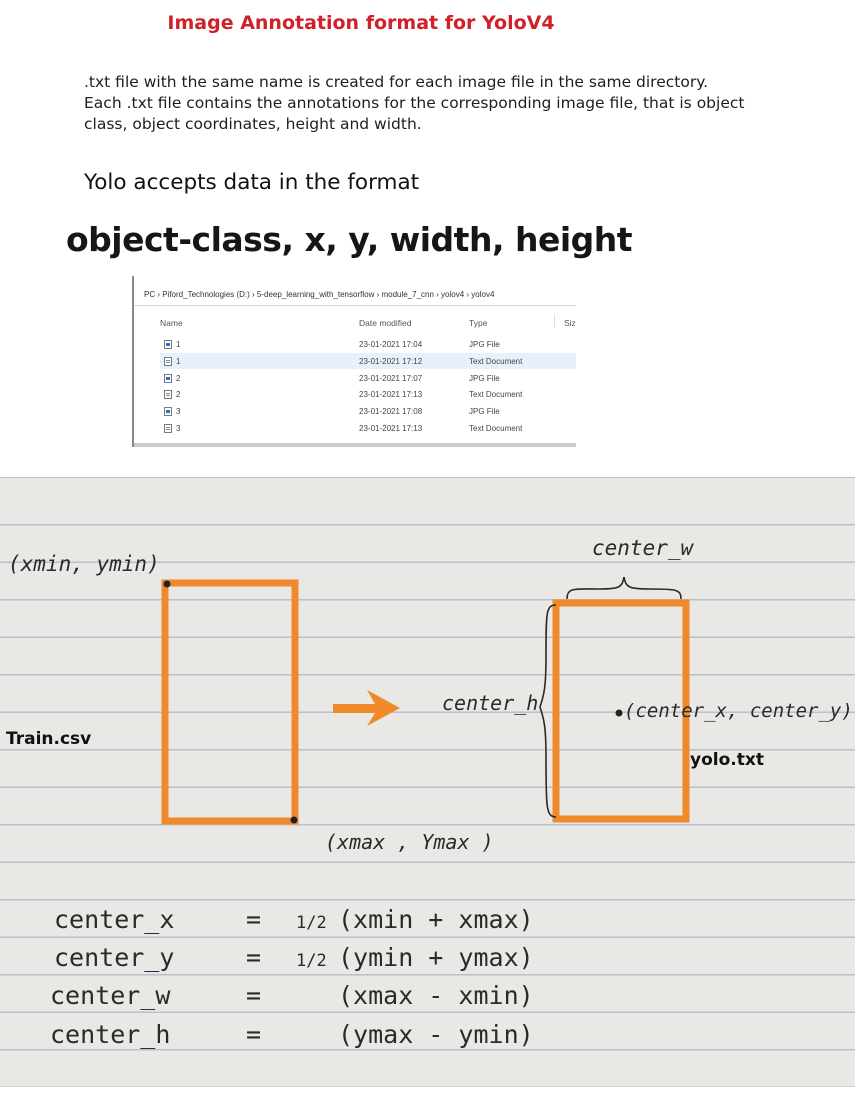 The width and height of the screenshot is (862, 1114). I want to click on formula-row: center_w = (xmax - xmin), so click(292, 995).